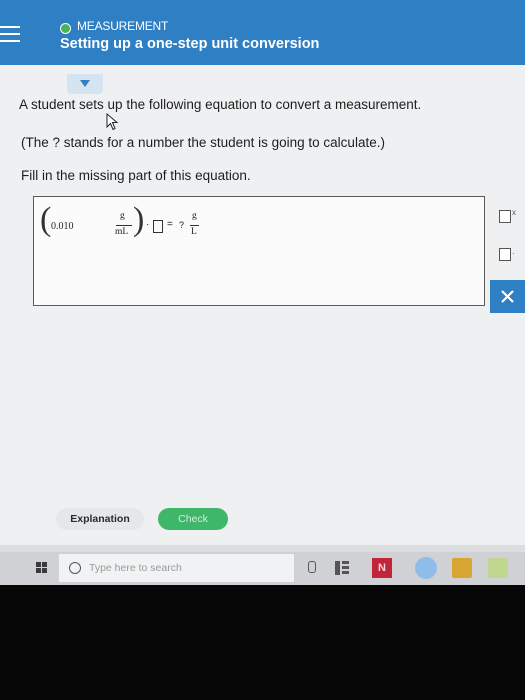  I want to click on fraction-bar, so click(124, 225).